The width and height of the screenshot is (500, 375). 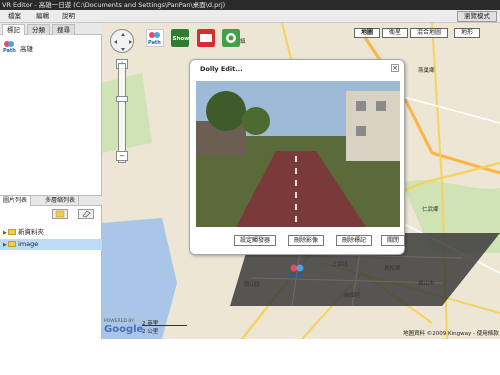 What do you see at coordinates (51, 244) in the screenshot?
I see `tree-item-image: ▶ image` at bounding box center [51, 244].